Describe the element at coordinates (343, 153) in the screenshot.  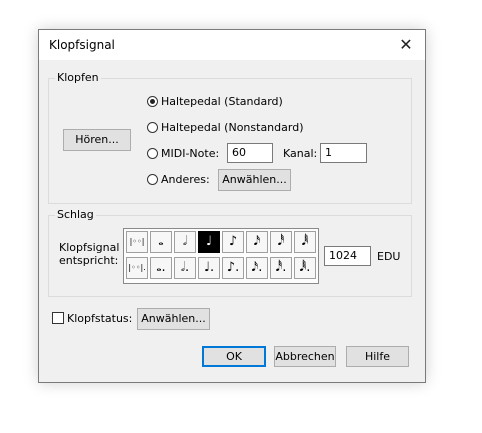
I see `kanal-input: 1` at that location.